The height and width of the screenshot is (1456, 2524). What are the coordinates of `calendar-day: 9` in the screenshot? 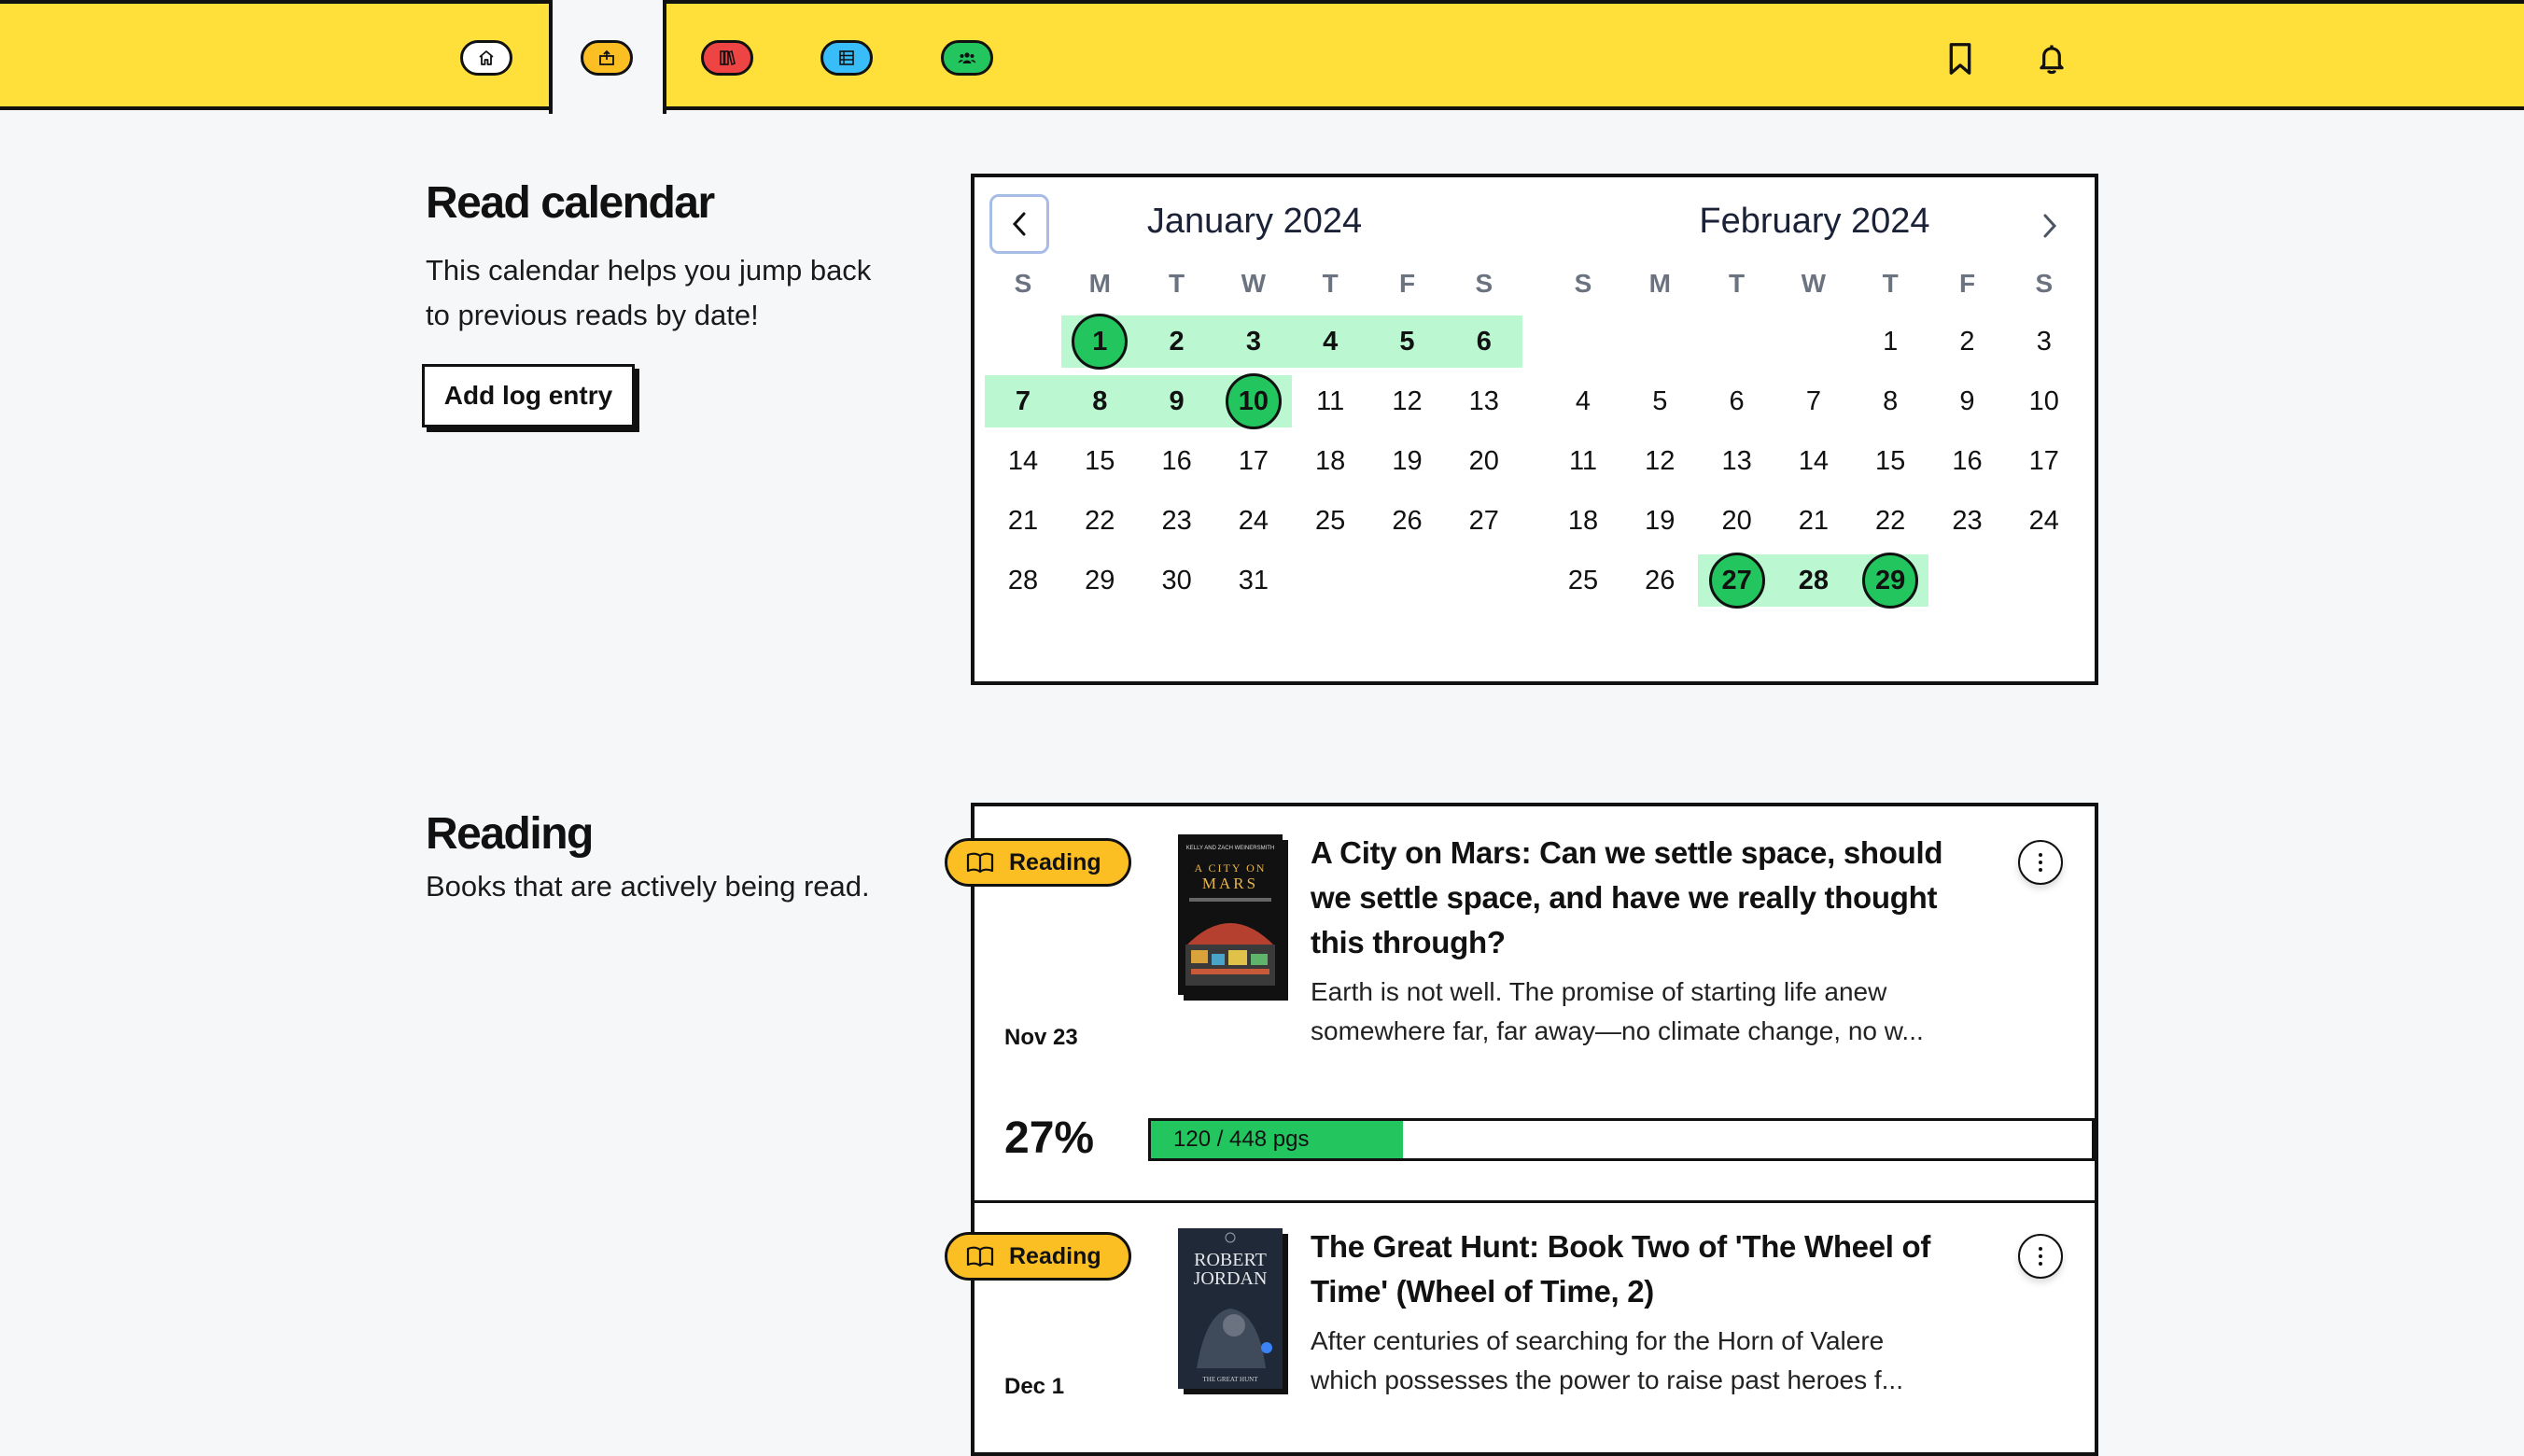 It's located at (1968, 401).